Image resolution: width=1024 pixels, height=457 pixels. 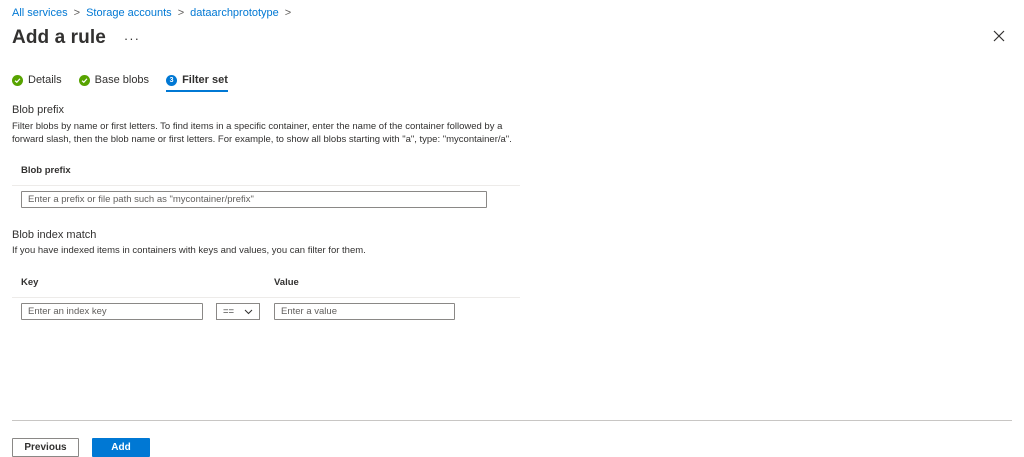 What do you see at coordinates (205, 80) in the screenshot?
I see `tab-label: Filter set` at bounding box center [205, 80].